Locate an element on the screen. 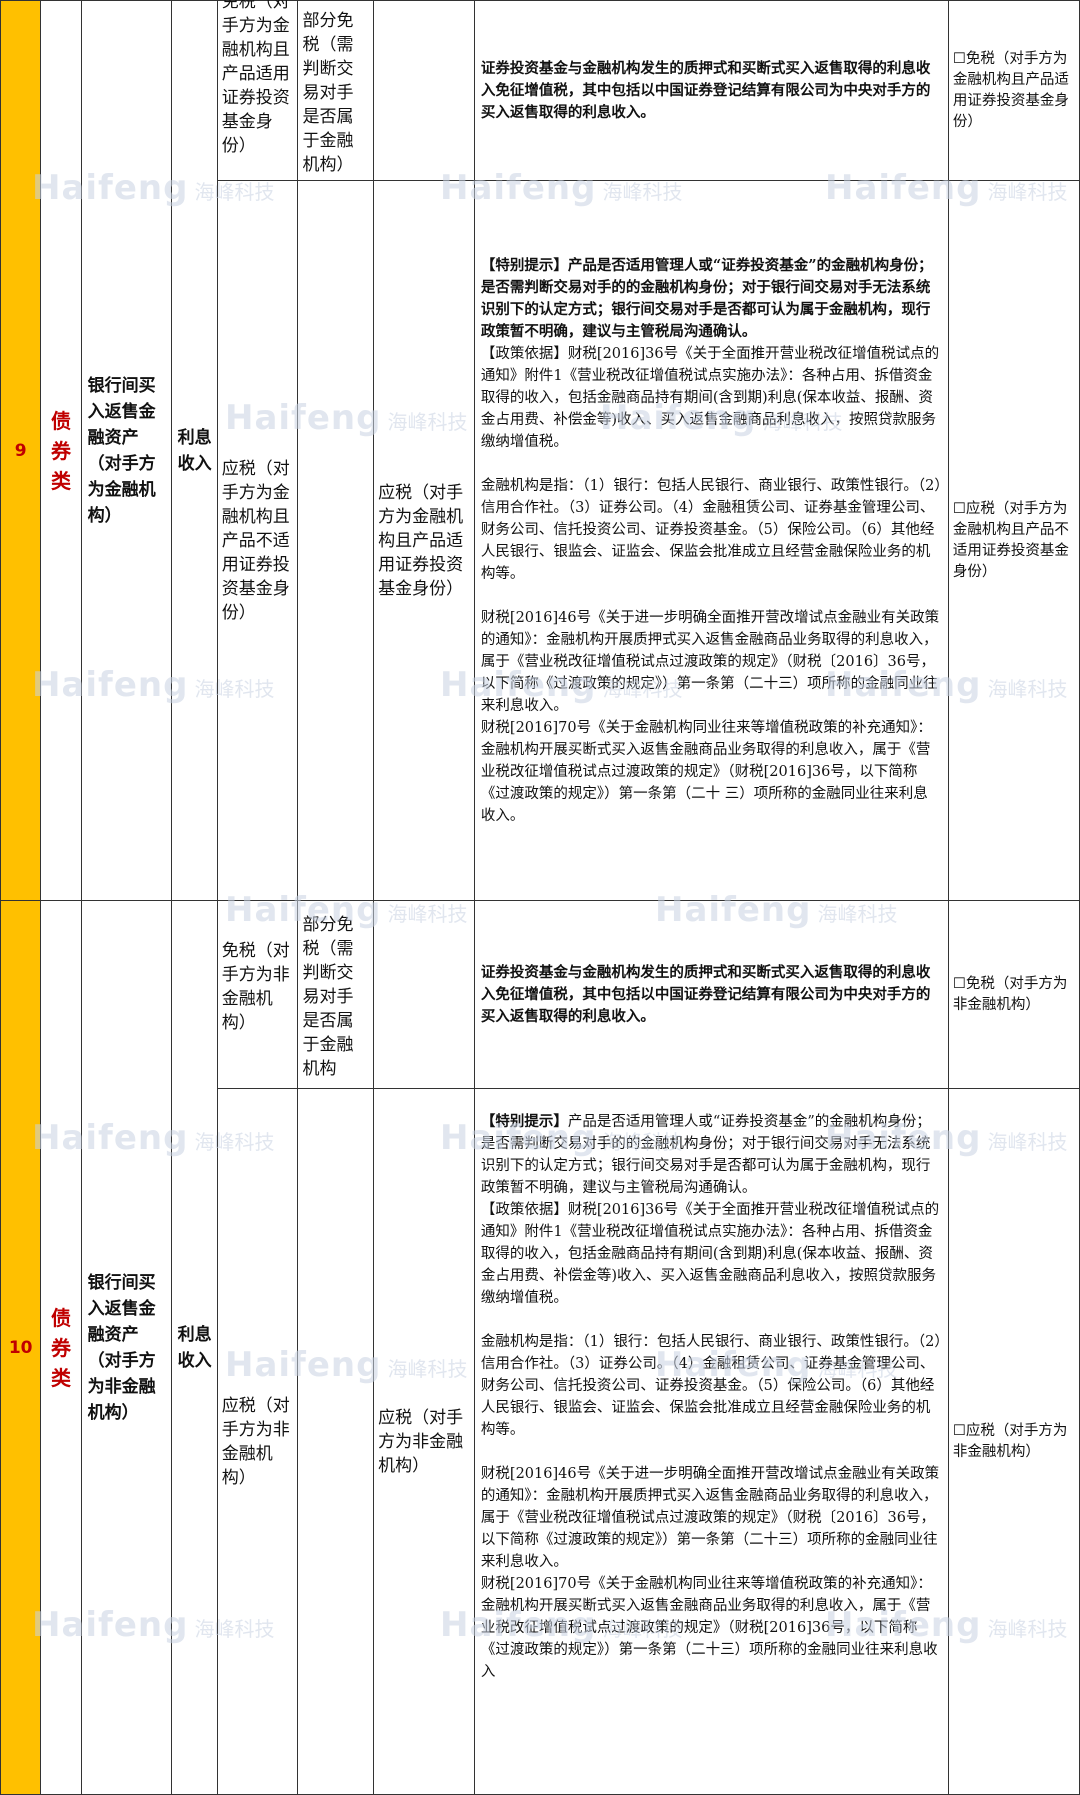 This screenshot has width=1080, height=1795. option-cell: ☐应税（对手方为金融机构且产品不适用证券投资基金身份） is located at coordinates (1013, 540).